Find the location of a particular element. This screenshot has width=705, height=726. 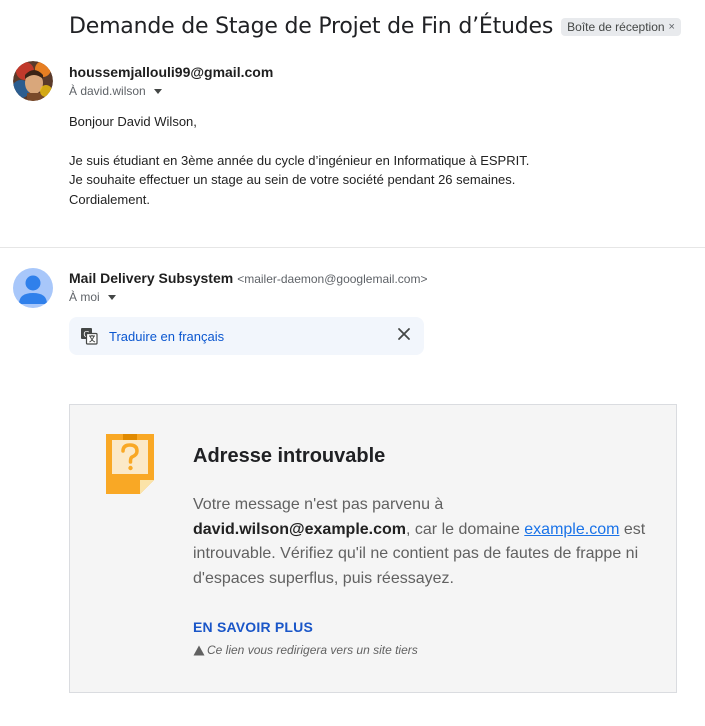

warning-triangle-icon is located at coordinates (199, 650).